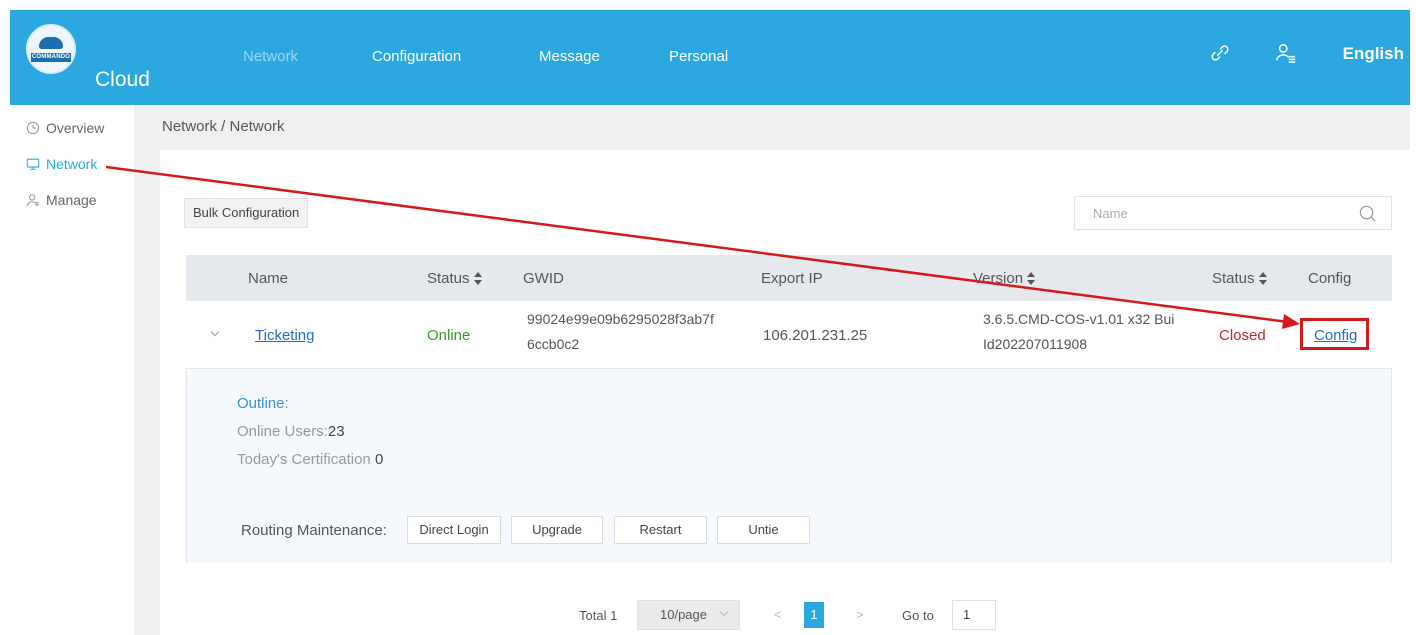  Describe the element at coordinates (1367, 213) in the screenshot. I see `search-icon` at that location.